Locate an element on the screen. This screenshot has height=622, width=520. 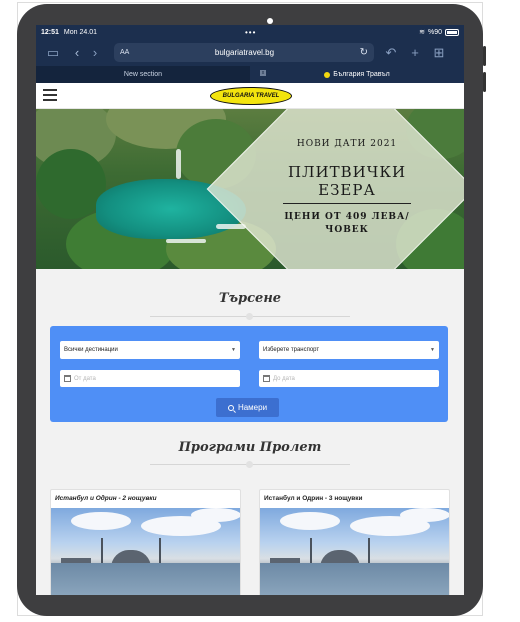
programs-section: Програми Пролет is located at coordinates (250, 454).